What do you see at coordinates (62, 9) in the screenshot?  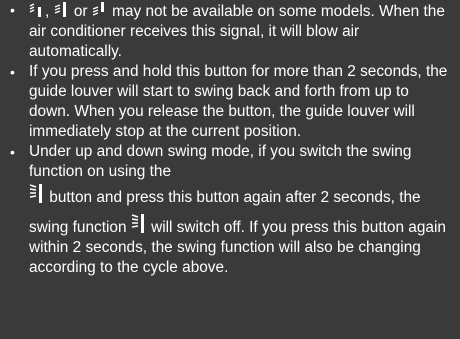 I see `louver-swing-icon-b` at bounding box center [62, 9].